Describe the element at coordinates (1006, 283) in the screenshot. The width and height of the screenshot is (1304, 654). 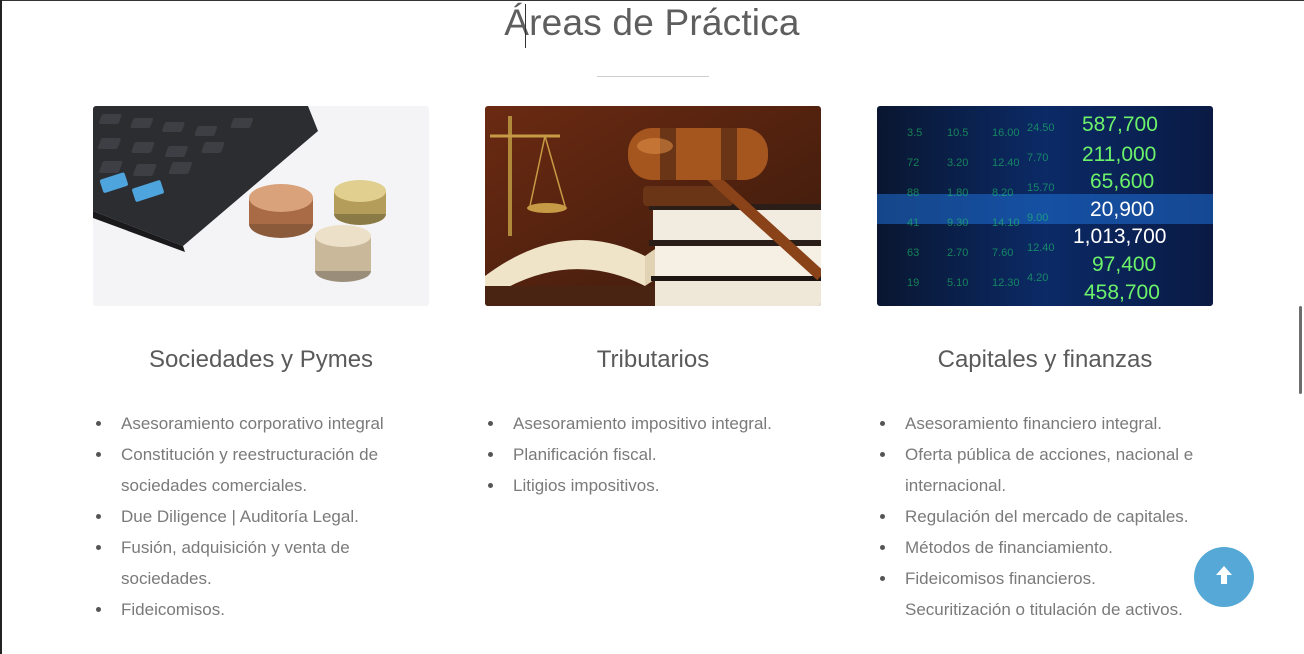
I see `svg-text: 12.30` at that location.